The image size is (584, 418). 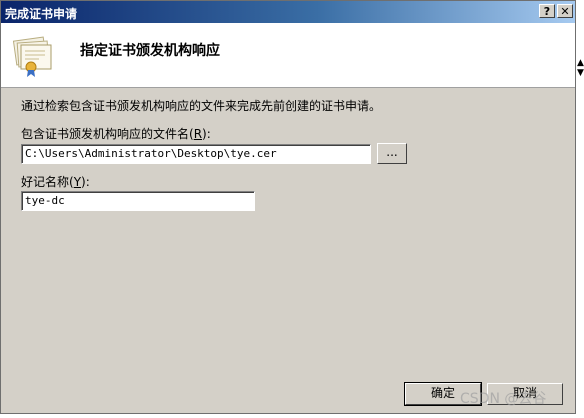 I want to click on response-file-label-end: ):, so click(x=206, y=134).